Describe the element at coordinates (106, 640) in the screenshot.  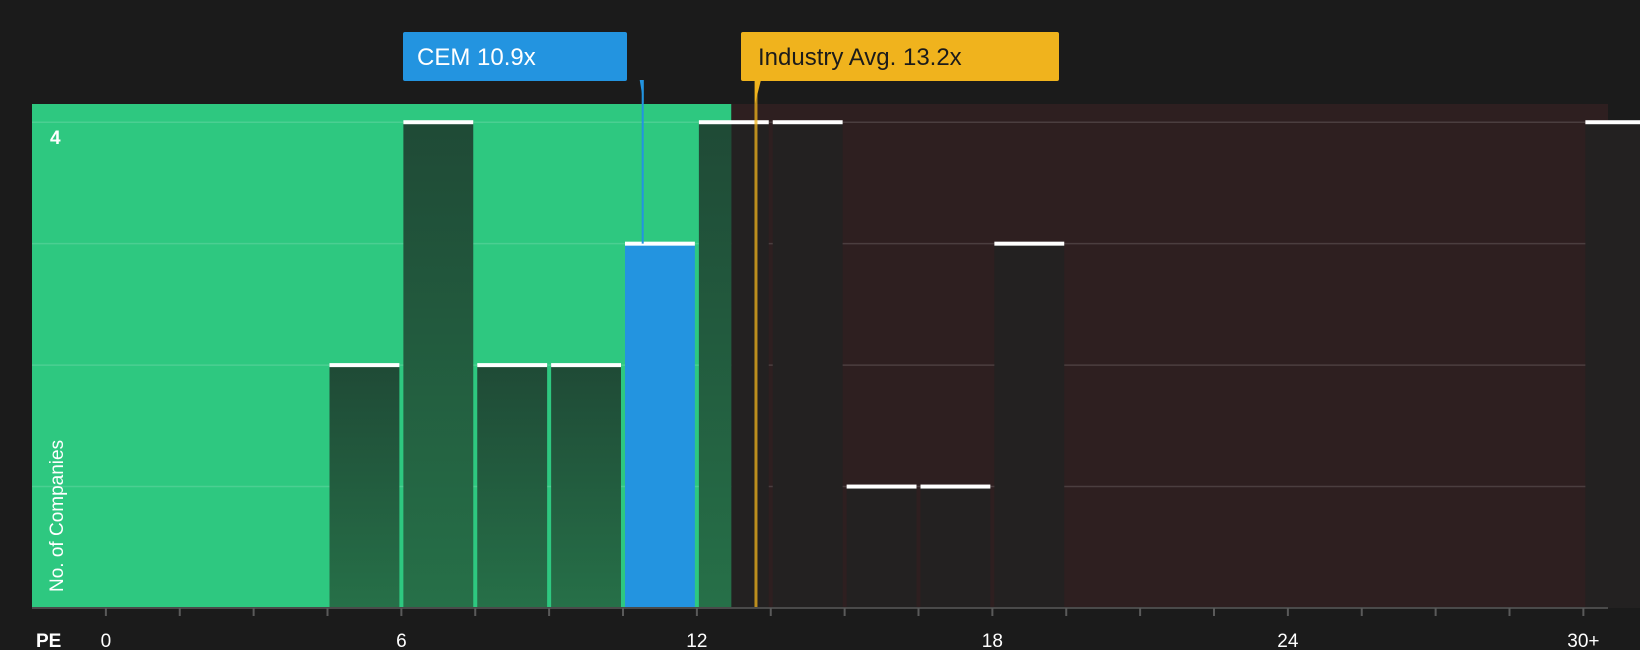
I see `x-tick-label-0: 0` at that location.